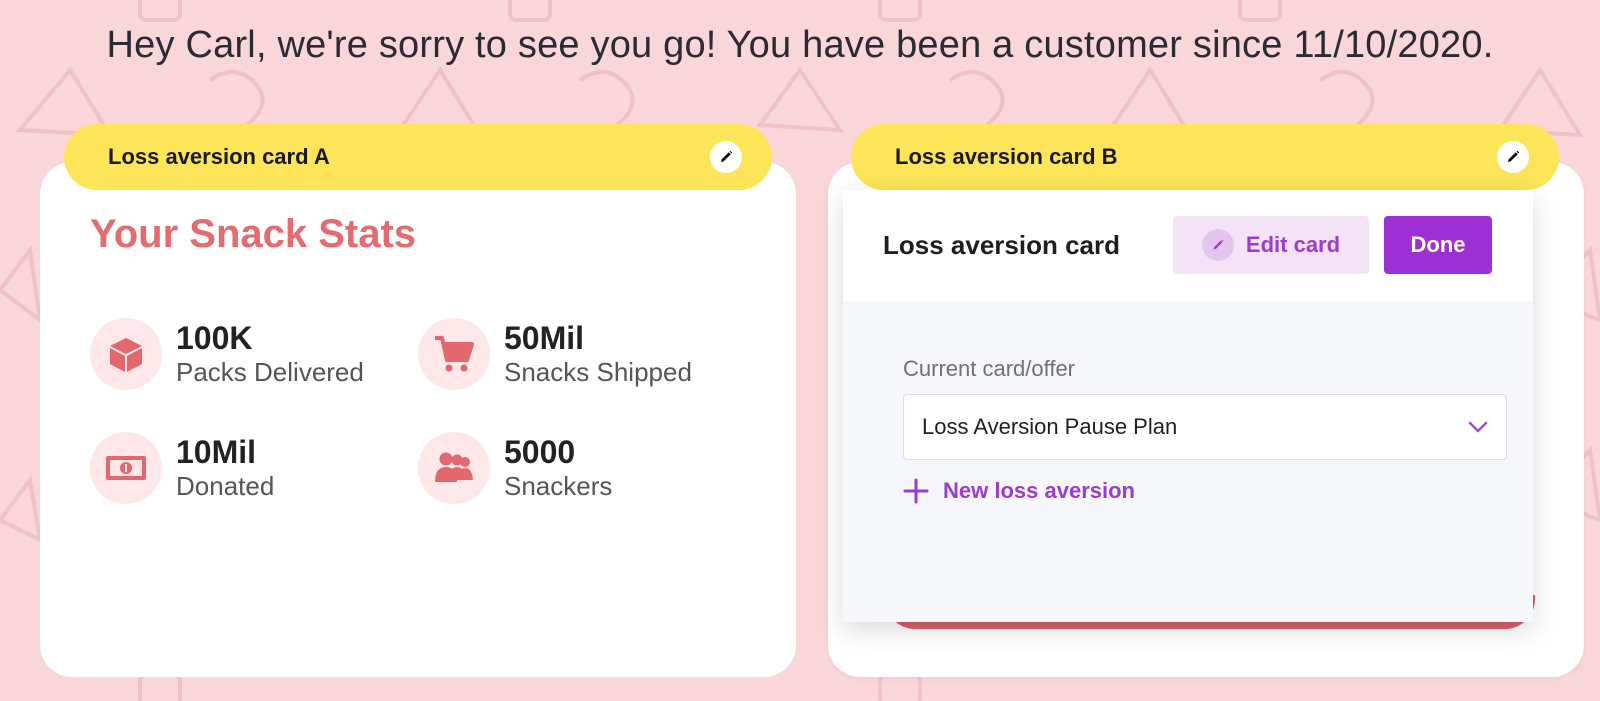 The width and height of the screenshot is (1600, 701). Describe the element at coordinates (126, 355) in the screenshot. I see `box-icon` at that location.